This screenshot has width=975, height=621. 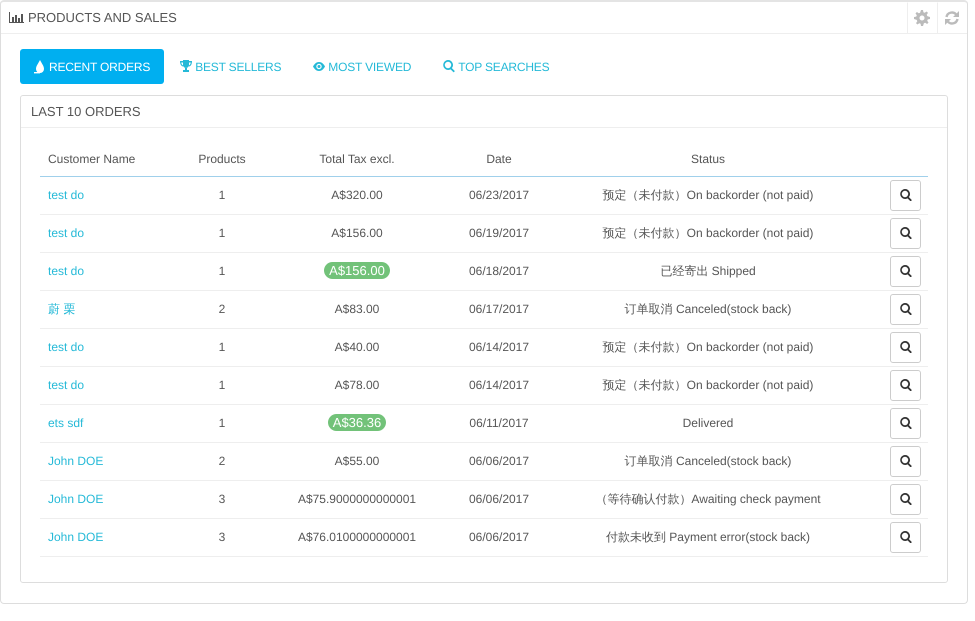 What do you see at coordinates (708, 271) in the screenshot?
I see `table-cell: 已经寄出 Shipped` at bounding box center [708, 271].